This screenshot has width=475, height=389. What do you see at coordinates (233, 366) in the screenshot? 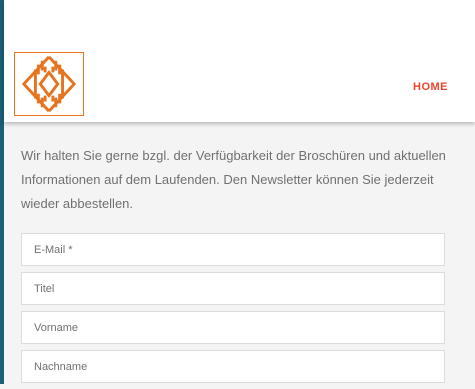
I see `lastname-field` at bounding box center [233, 366].